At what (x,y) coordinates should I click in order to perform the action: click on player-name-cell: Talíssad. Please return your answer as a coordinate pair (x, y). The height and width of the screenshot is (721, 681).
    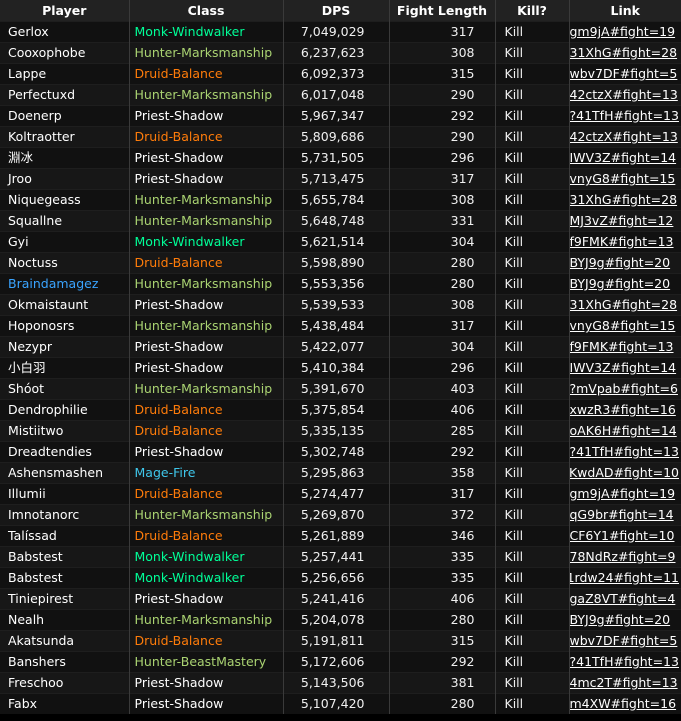
    Looking at the image, I should click on (64, 536).